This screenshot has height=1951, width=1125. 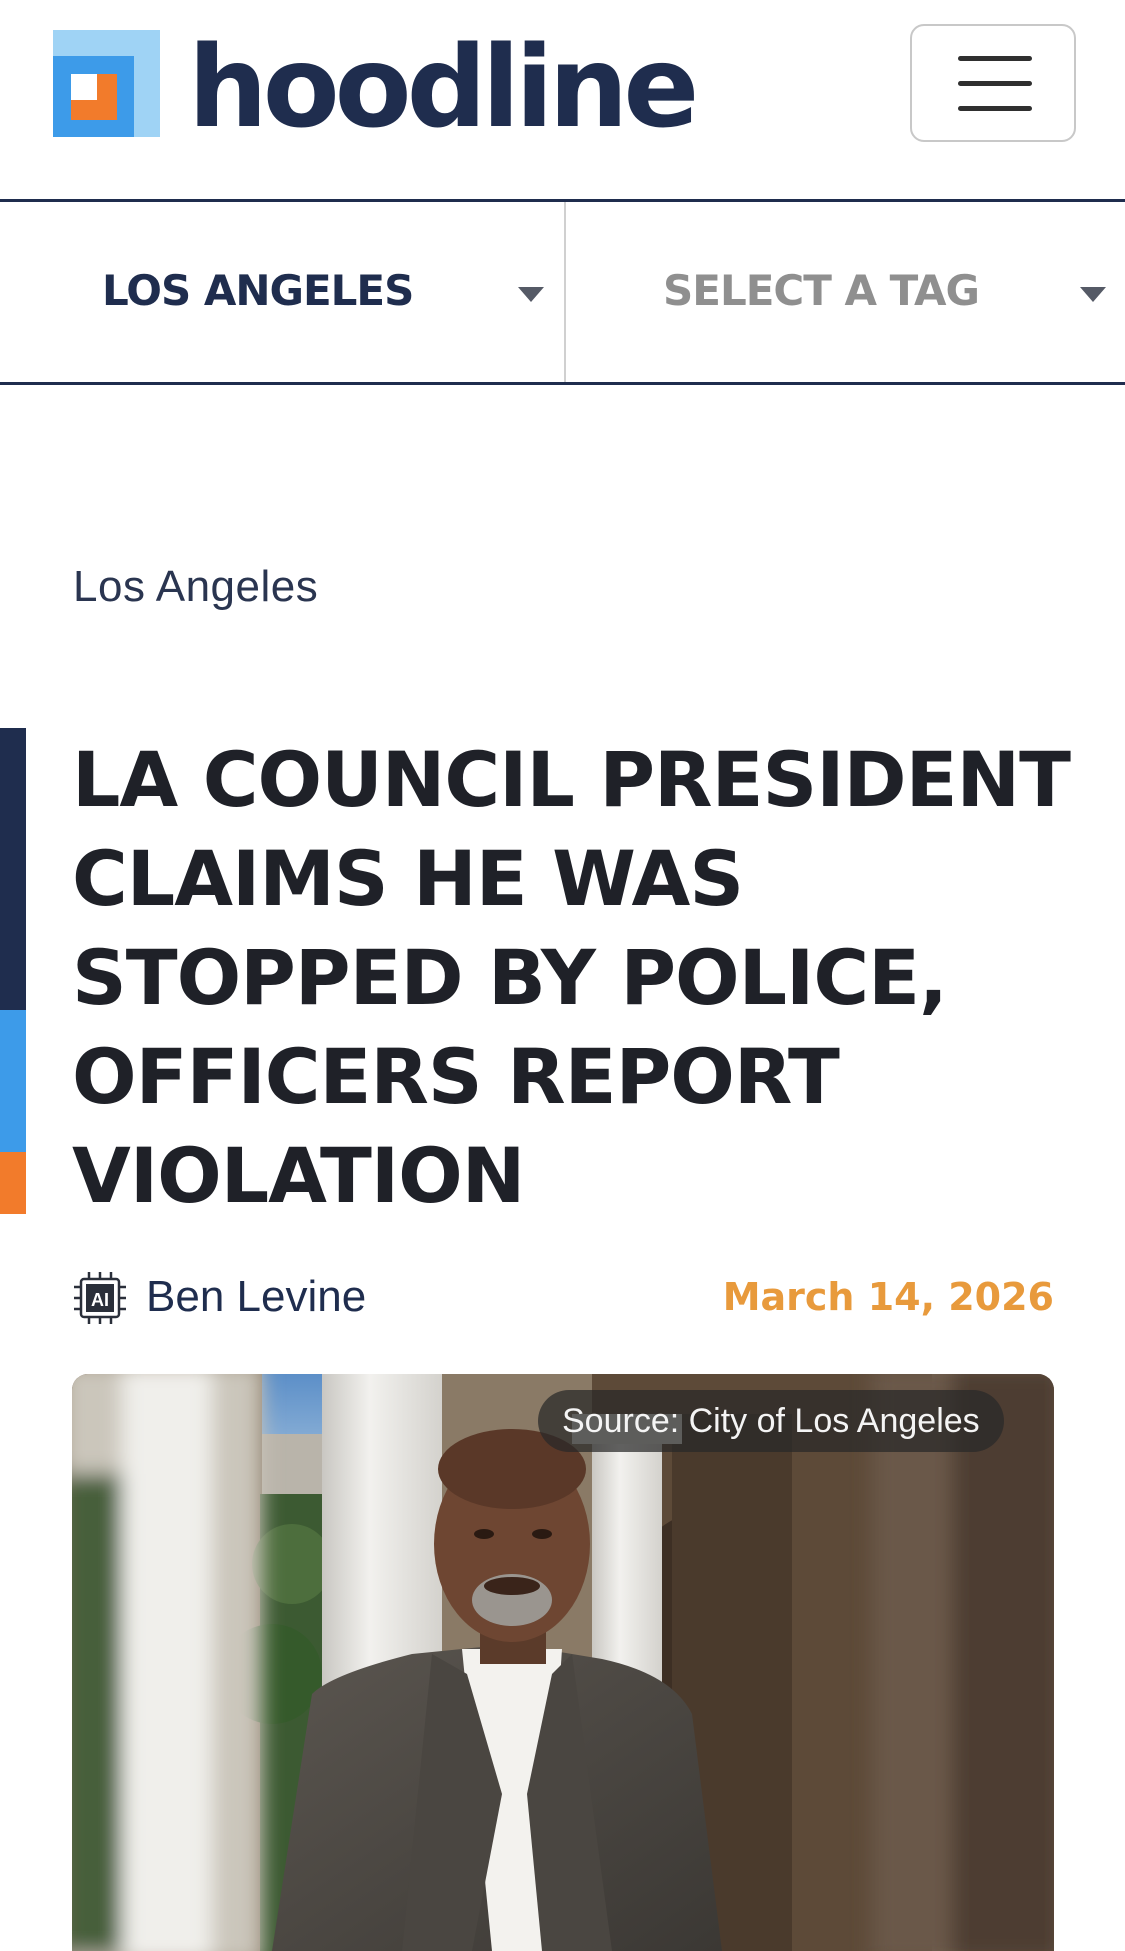 I want to click on headline-accent-navy, so click(x=13, y=869).